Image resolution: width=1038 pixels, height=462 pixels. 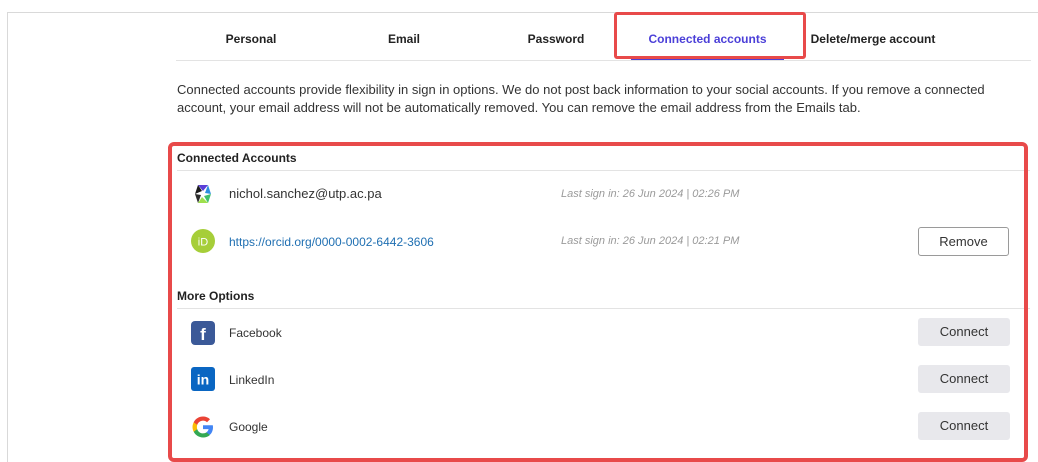 What do you see at coordinates (873, 42) in the screenshot?
I see `tab-delete-merge-account: Delete/merge account` at bounding box center [873, 42].